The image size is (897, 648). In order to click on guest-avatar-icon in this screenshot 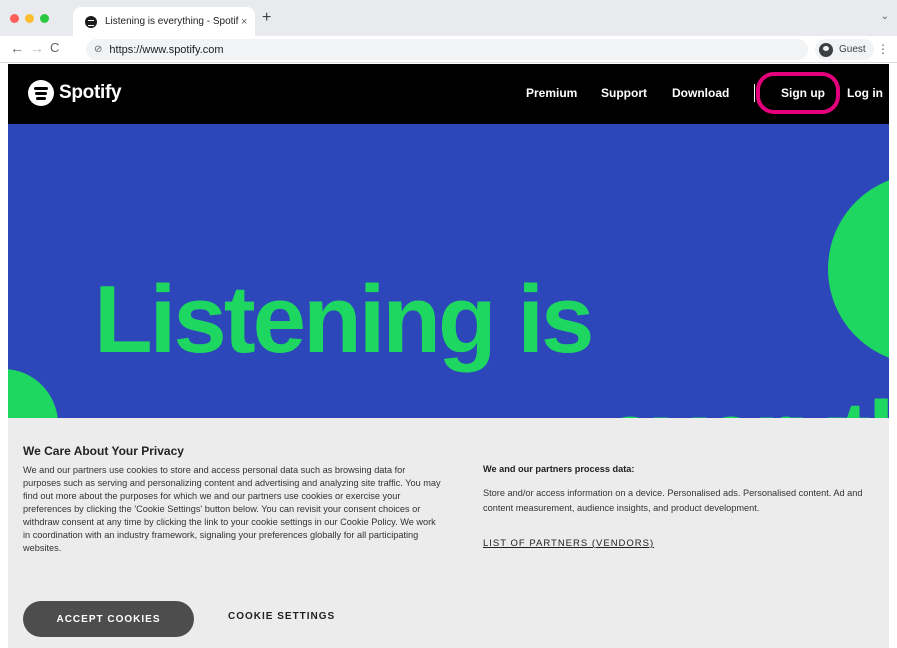, I will do `click(826, 49)`.